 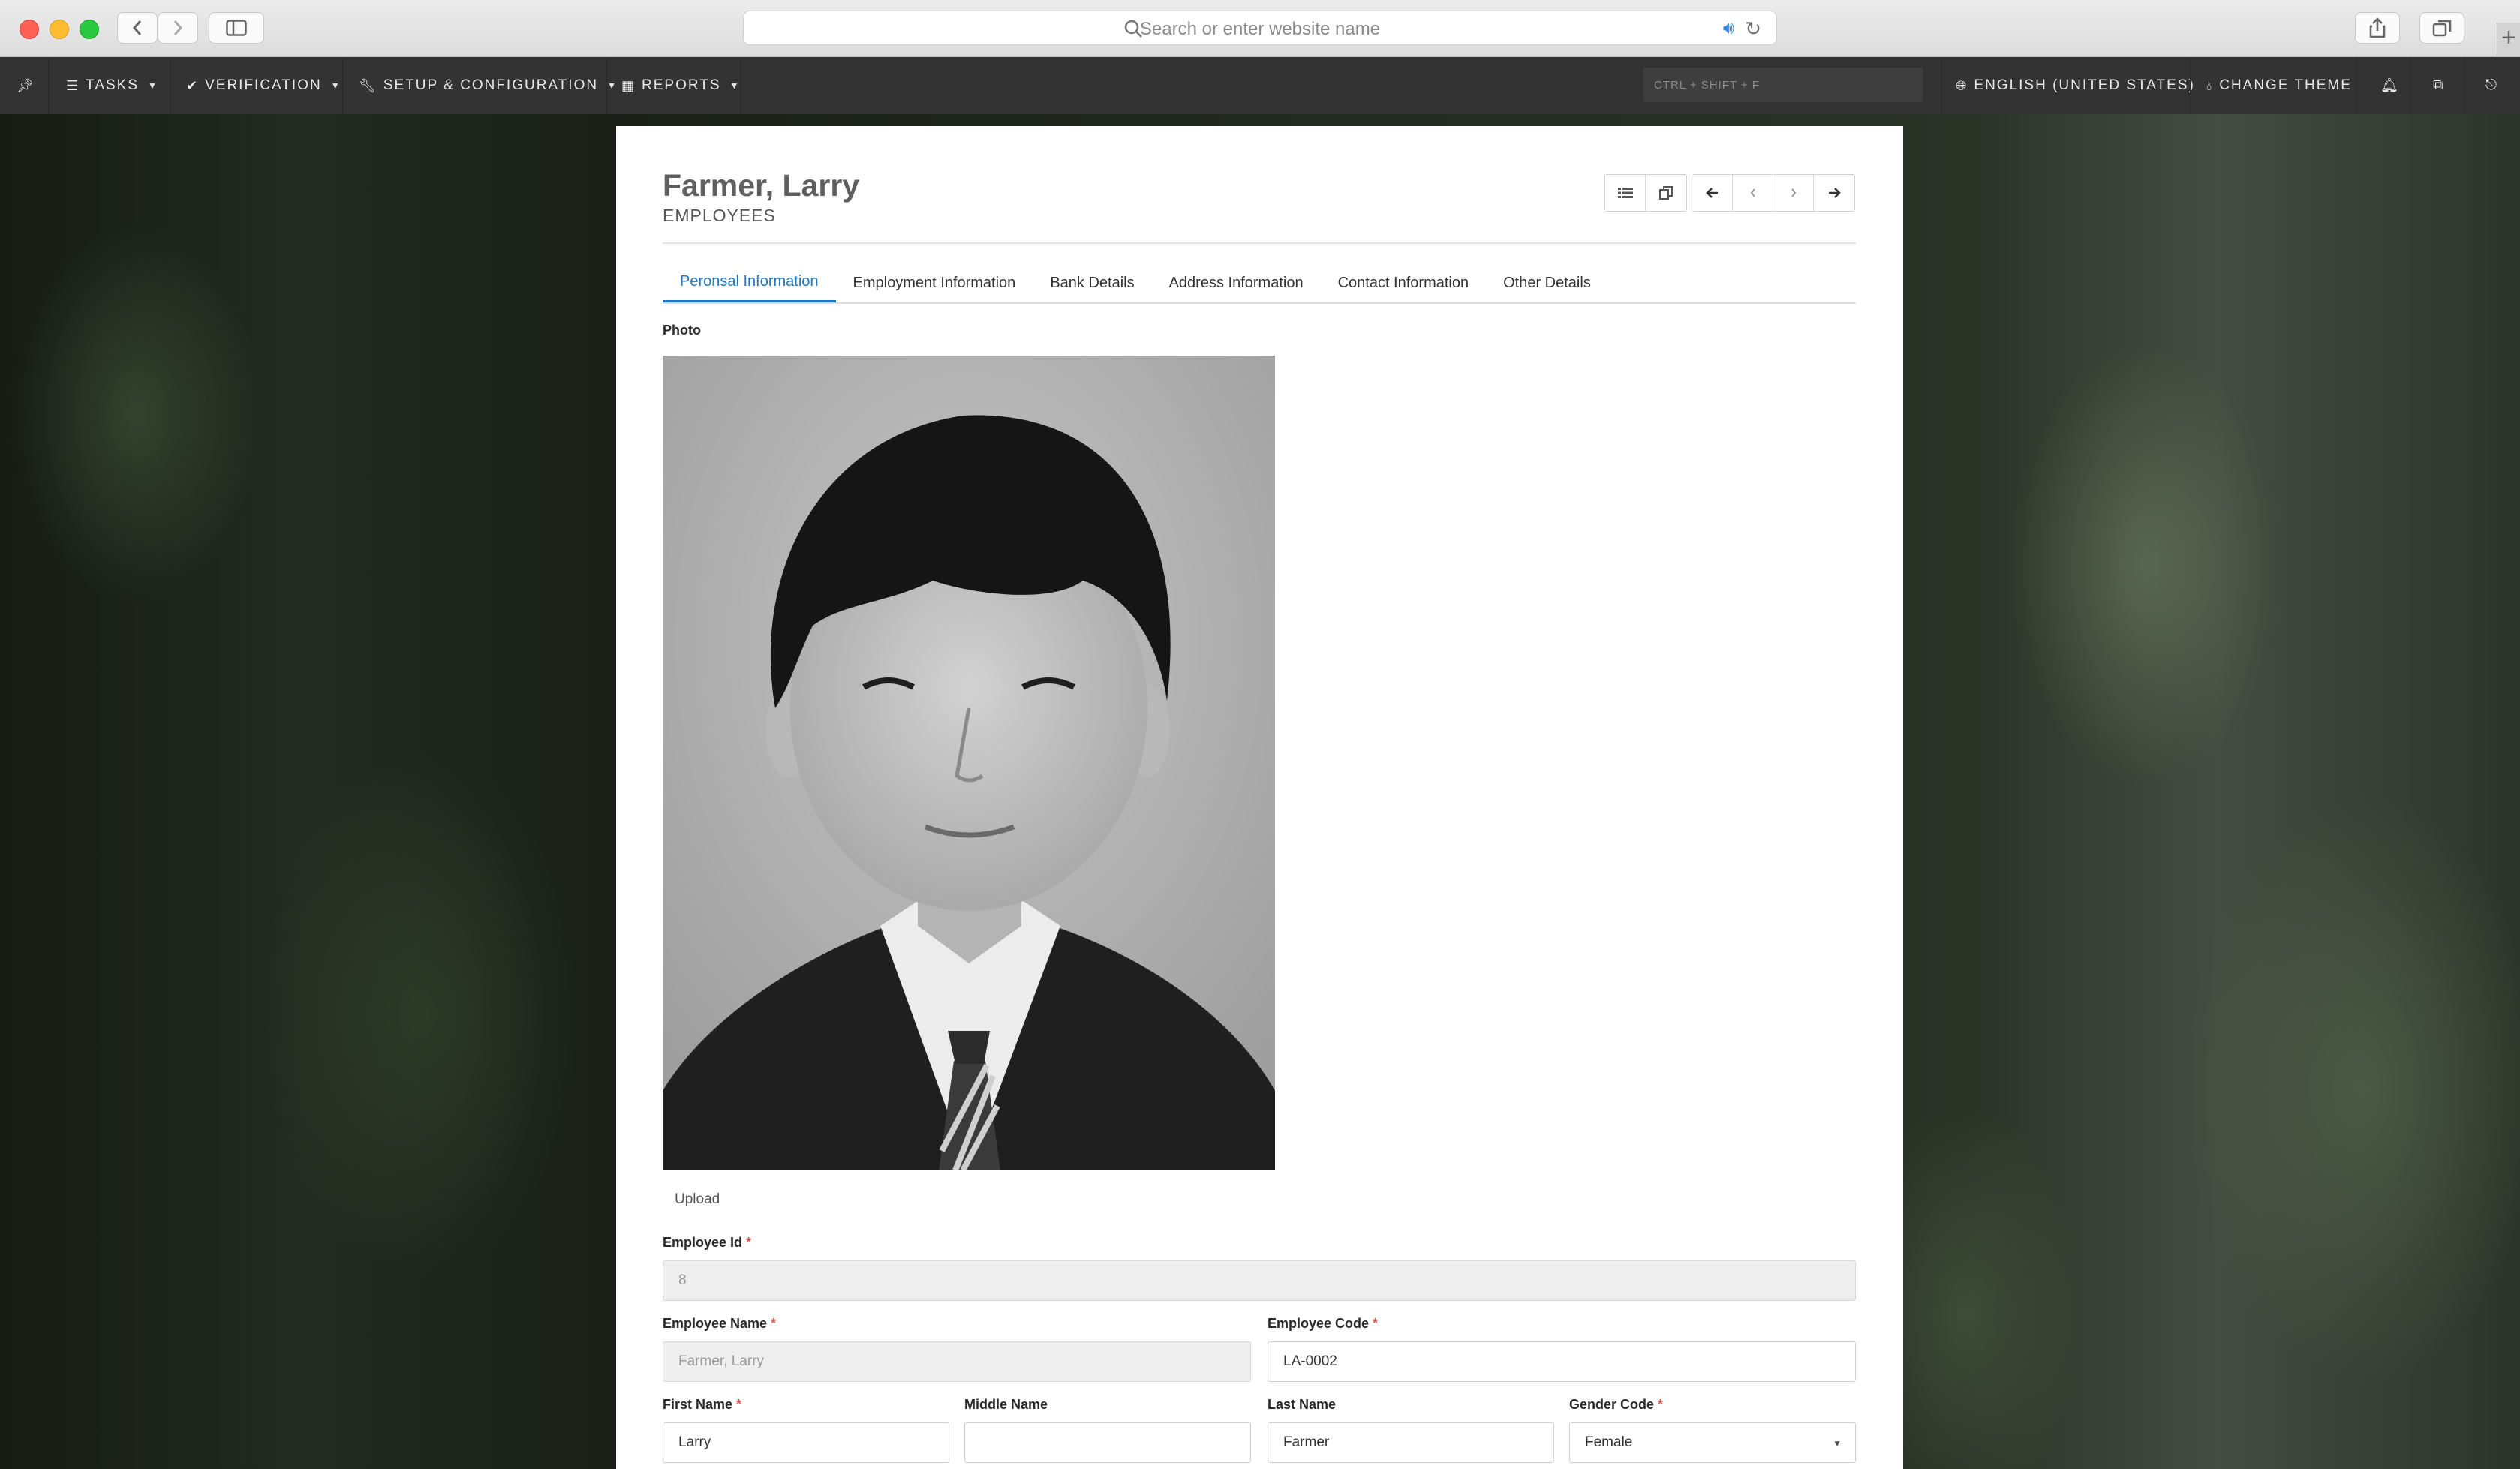 I want to click on reload-icon: ↻, so click(x=1753, y=29).